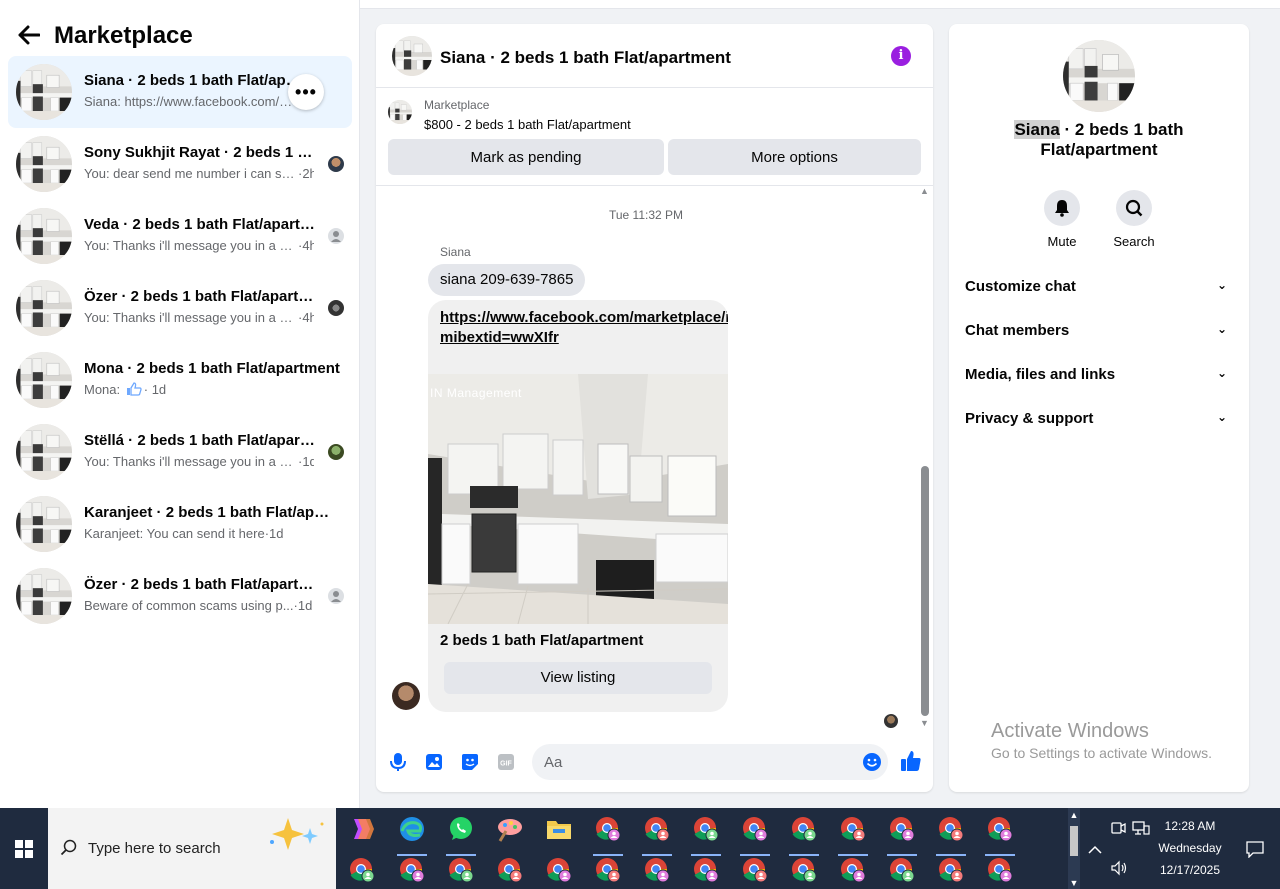 The image size is (1280, 889). I want to click on emoji-icon, so click(872, 764).